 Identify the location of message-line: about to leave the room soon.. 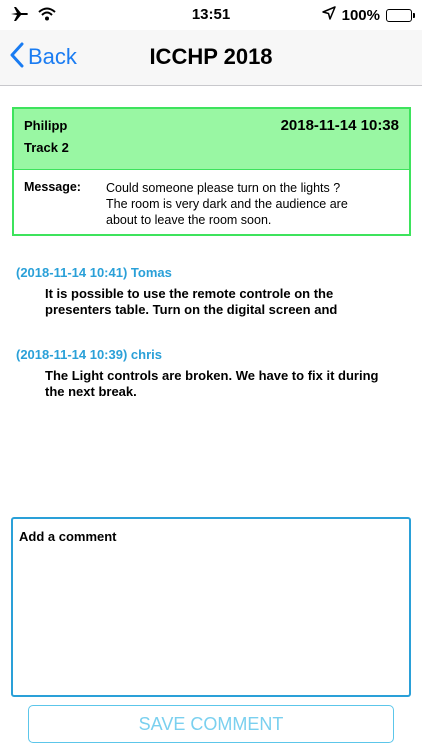
(189, 220).